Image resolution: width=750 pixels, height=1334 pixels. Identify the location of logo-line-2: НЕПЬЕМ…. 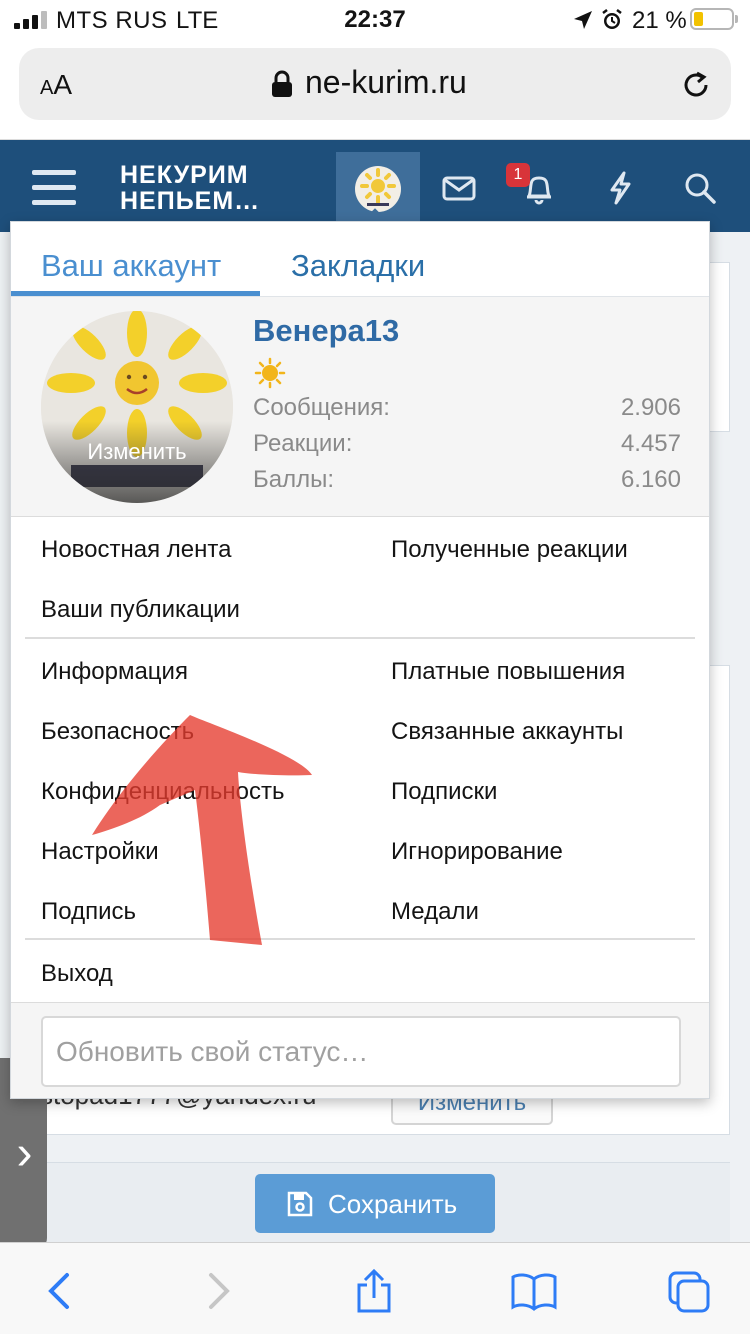
(190, 201).